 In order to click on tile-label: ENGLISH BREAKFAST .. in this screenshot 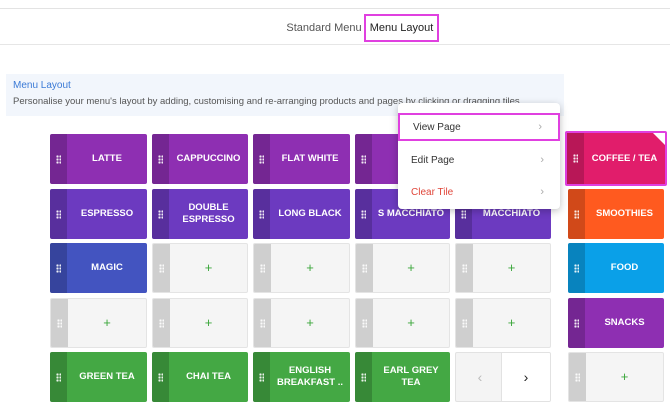, I will do `click(310, 376)`.